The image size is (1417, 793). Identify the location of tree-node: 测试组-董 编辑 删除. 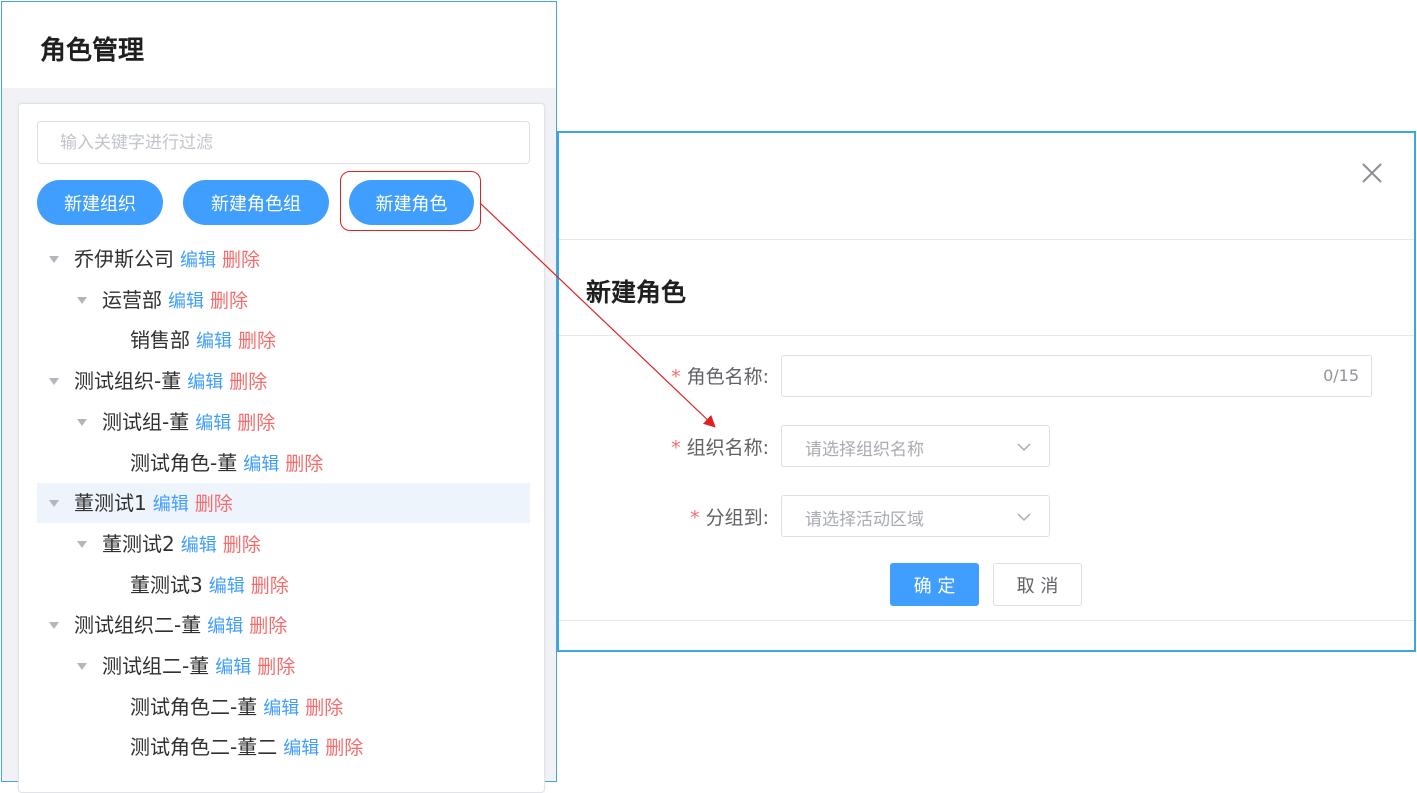
(283, 422).